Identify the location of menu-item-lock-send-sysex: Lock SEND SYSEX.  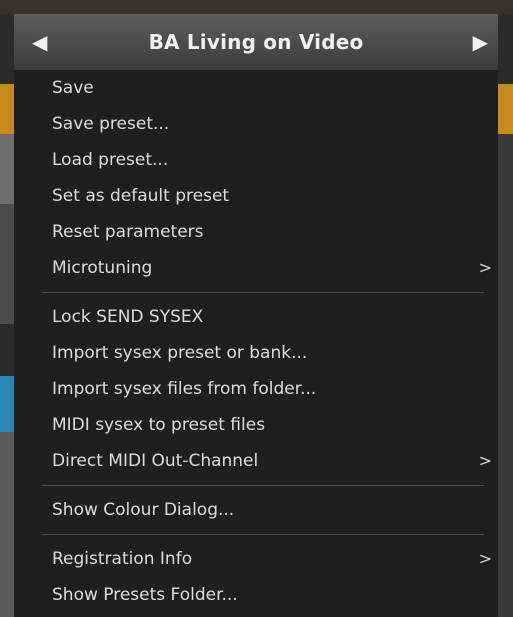
(256, 317).